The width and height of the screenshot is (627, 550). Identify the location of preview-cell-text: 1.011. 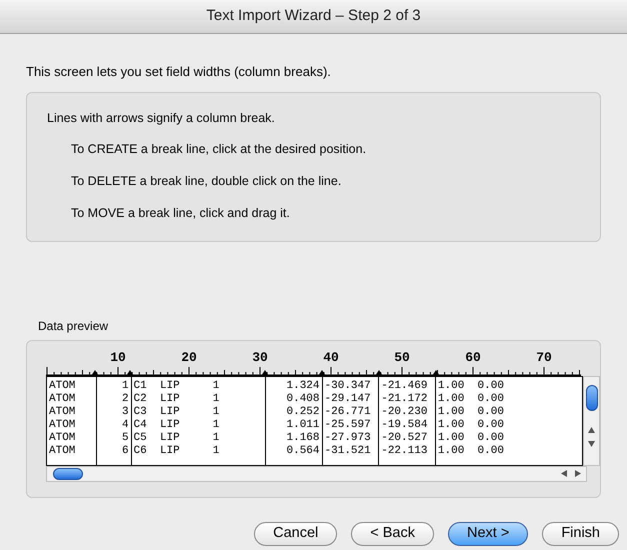
(303, 425).